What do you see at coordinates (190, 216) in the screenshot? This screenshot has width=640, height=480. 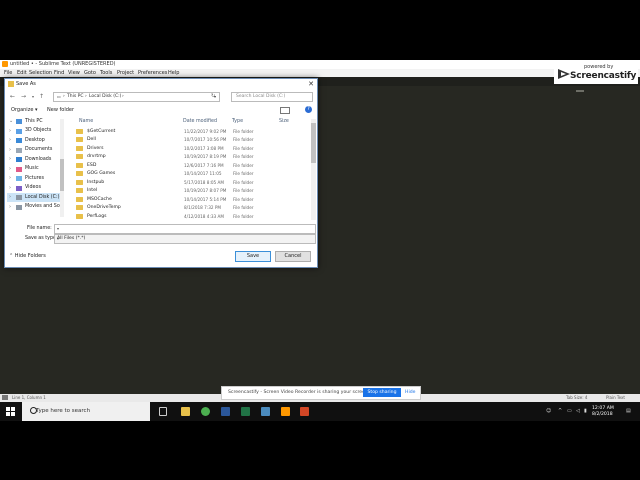 I see `file-row: PerfLogs 4/12/2018 4:33 AM File folder` at bounding box center [190, 216].